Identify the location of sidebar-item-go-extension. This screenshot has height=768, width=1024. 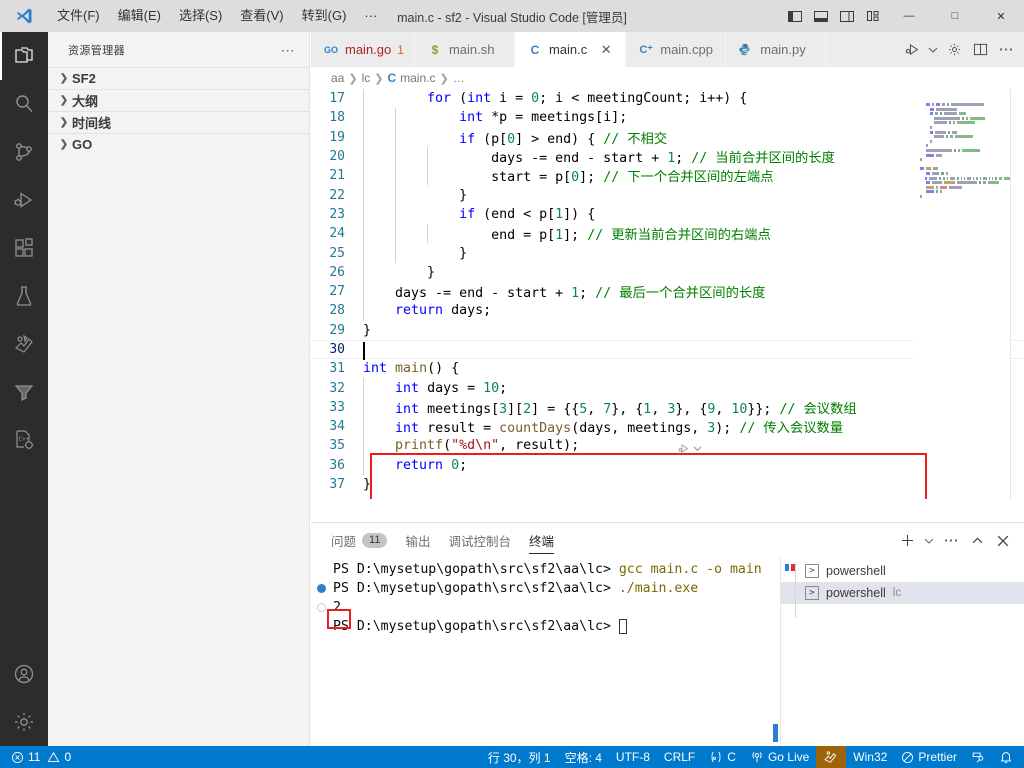
(24, 344).